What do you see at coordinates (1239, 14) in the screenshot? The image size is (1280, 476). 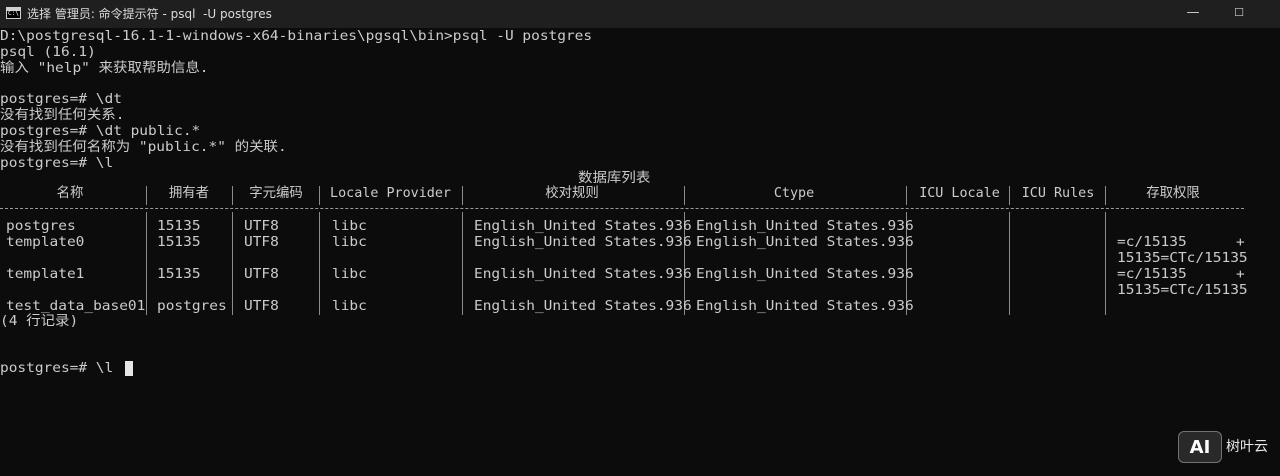 I see `maximize-button: ☐` at bounding box center [1239, 14].